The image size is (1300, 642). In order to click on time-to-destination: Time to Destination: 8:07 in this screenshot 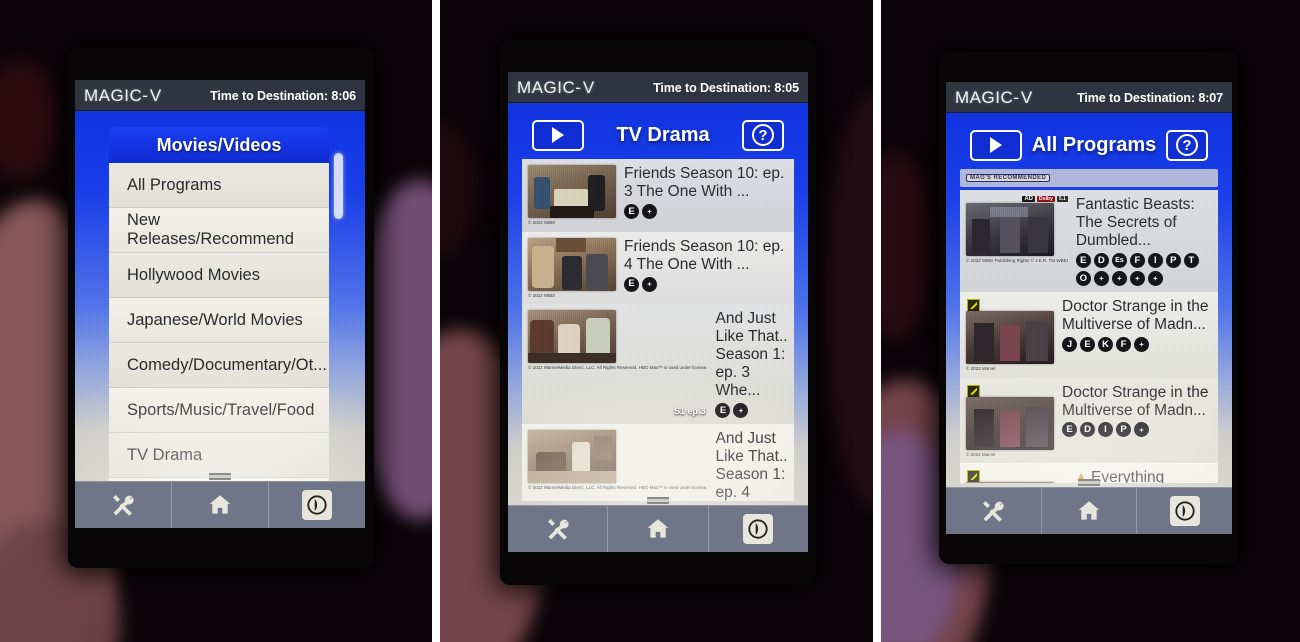, I will do `click(1150, 97)`.